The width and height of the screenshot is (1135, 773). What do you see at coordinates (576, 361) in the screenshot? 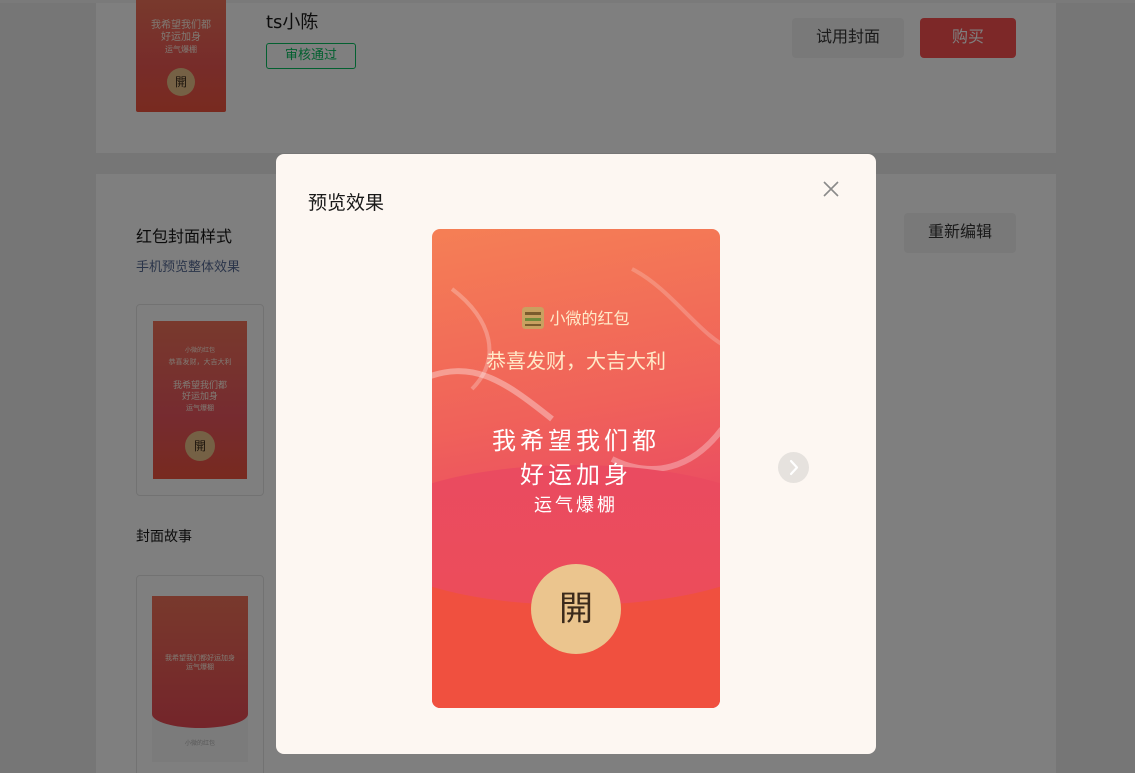
I see `blessing-text: 恭喜发财，大吉大利` at bounding box center [576, 361].